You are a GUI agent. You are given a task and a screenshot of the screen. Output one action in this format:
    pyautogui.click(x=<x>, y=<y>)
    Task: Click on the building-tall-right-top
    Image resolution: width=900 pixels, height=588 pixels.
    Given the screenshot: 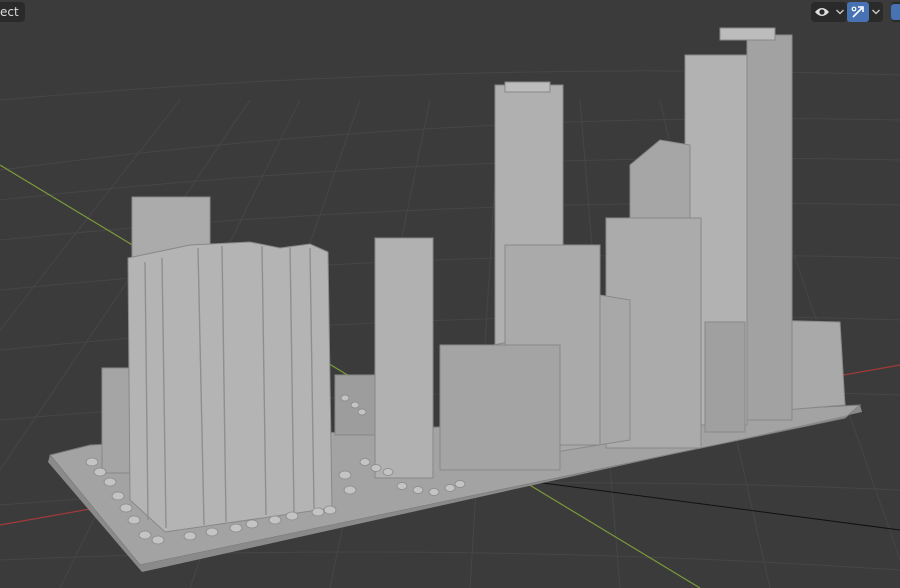 What is the action you would take?
    pyautogui.click(x=747, y=34)
    